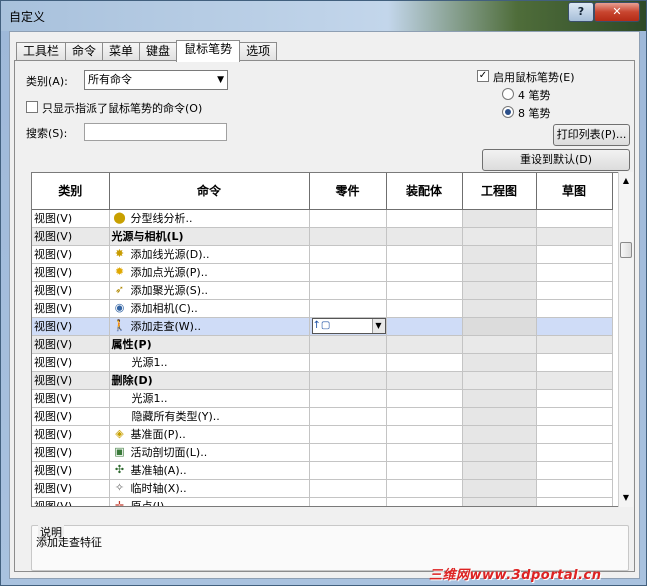 This screenshot has height=586, width=647. Describe the element at coordinates (534, 95) in the screenshot. I see `four-gestures-label: 4 笔势` at that location.